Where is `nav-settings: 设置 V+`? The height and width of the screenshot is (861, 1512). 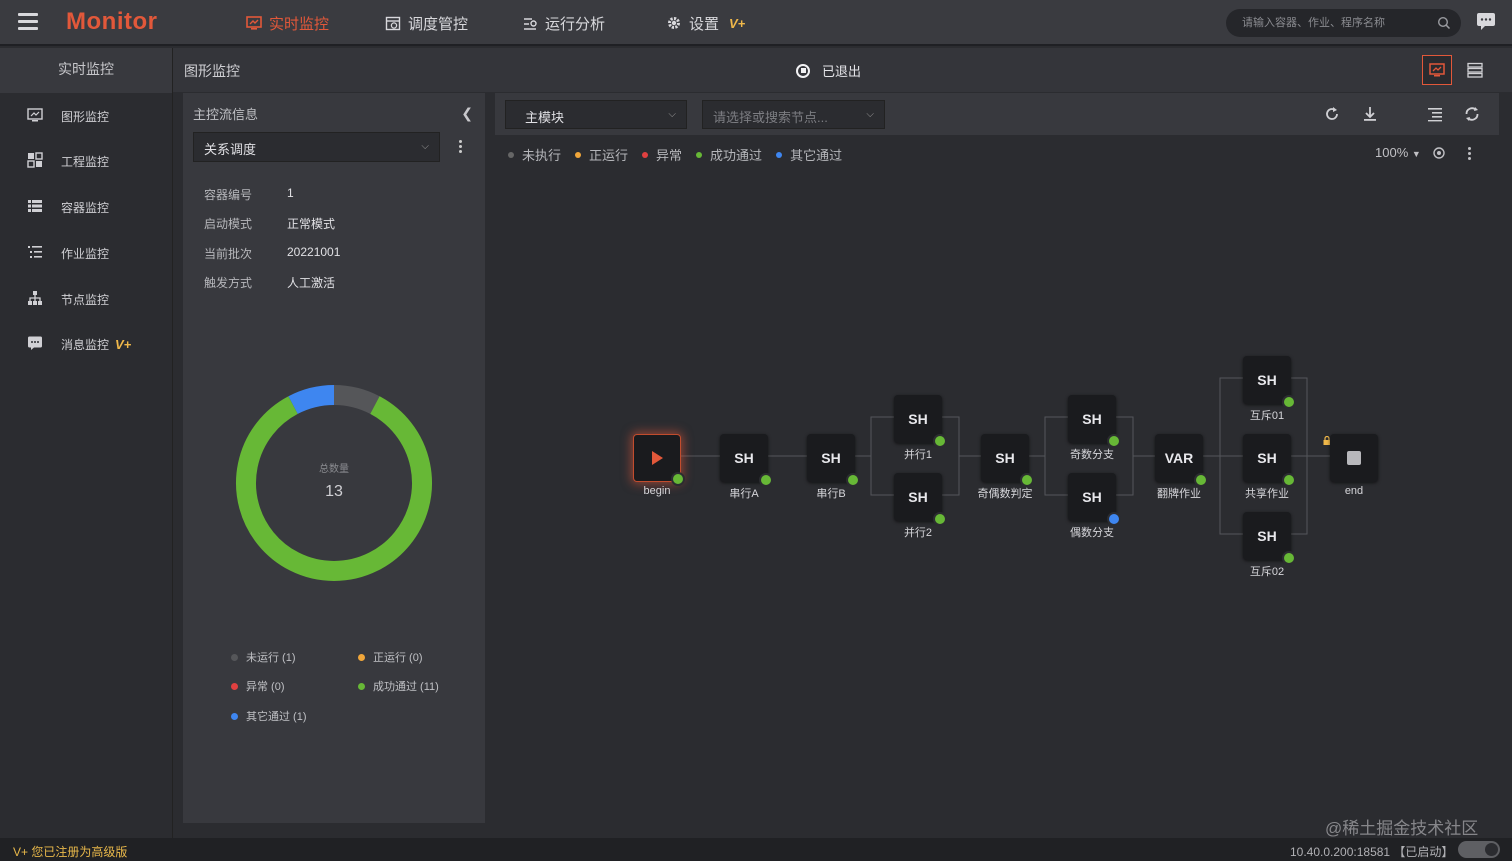 nav-settings: 设置 V+ is located at coordinates (705, 23).